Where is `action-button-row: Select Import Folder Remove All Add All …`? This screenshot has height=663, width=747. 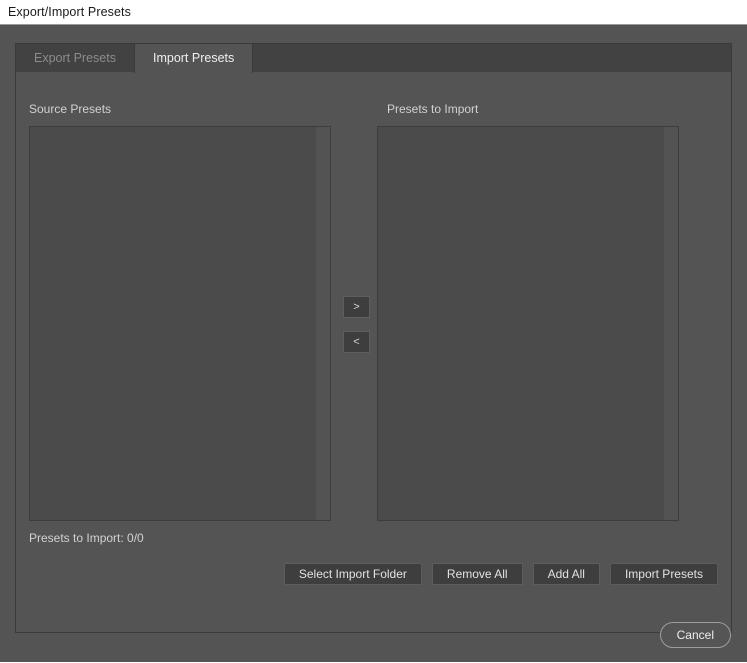
action-button-row: Select Import Folder Remove All Add All … is located at coordinates (373, 574).